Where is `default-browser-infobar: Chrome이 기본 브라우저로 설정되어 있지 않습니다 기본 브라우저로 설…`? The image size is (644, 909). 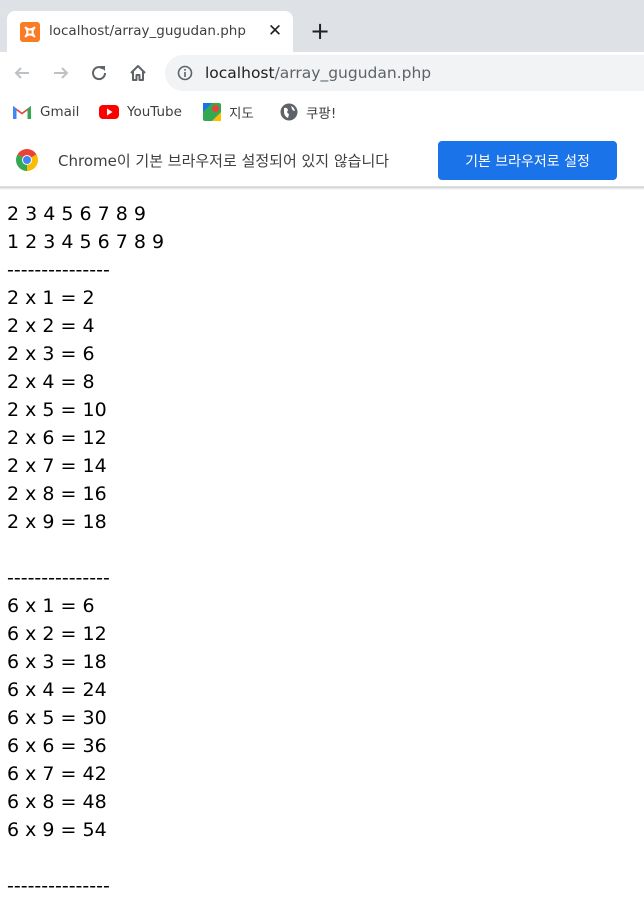
default-browser-infobar: Chrome이 기본 브라우저로 설정되어 있지 않습니다 기본 브라우저로 설… is located at coordinates (322, 158).